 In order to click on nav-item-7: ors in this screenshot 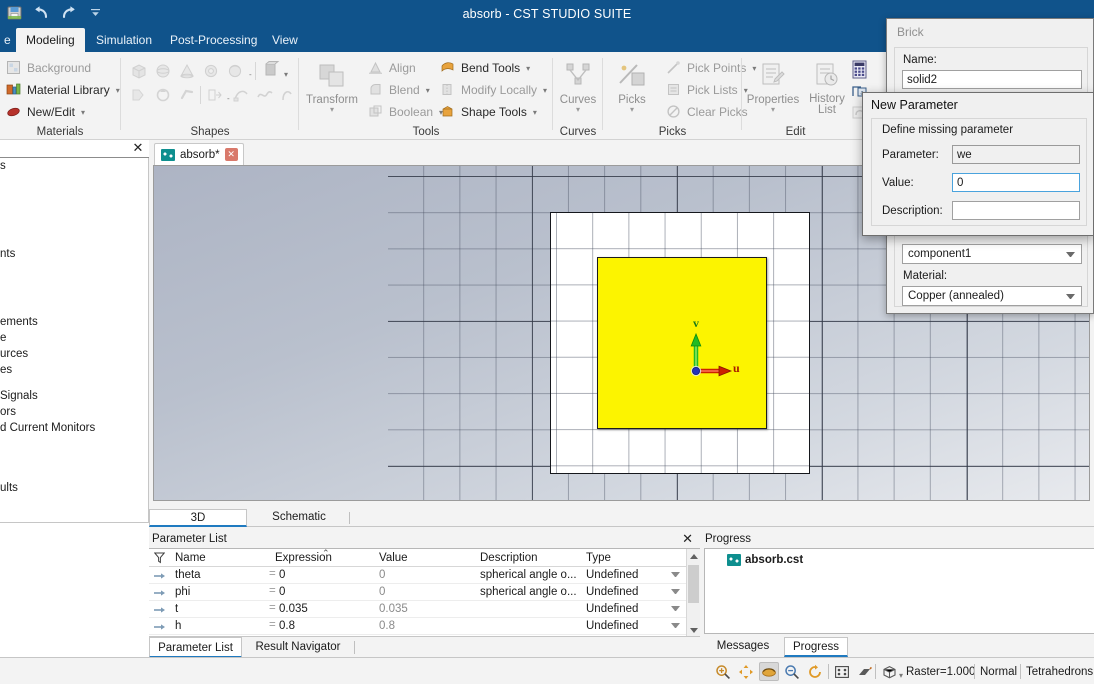, I will do `click(8, 412)`.